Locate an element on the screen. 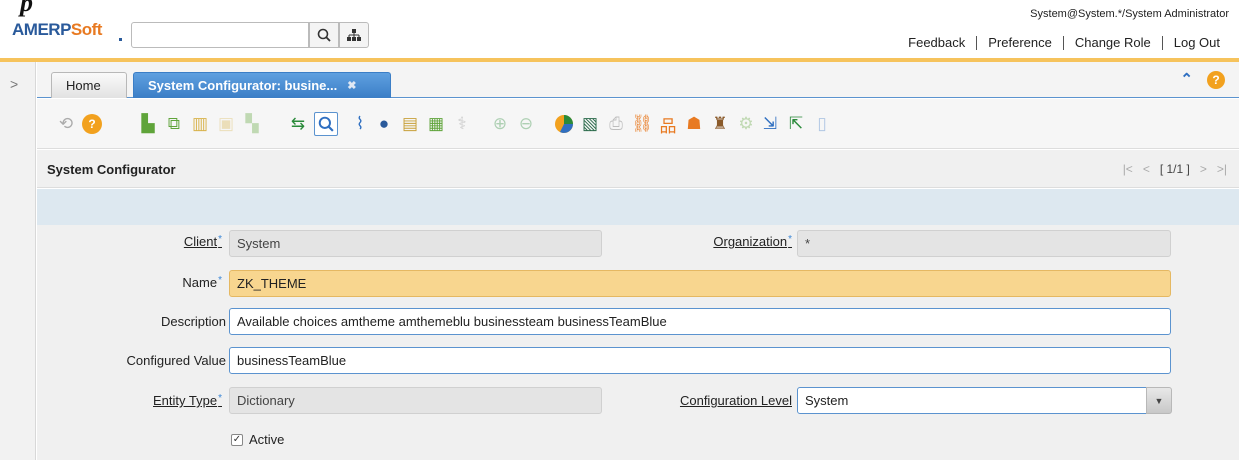  archive-icon: ▧ is located at coordinates (590, 124).